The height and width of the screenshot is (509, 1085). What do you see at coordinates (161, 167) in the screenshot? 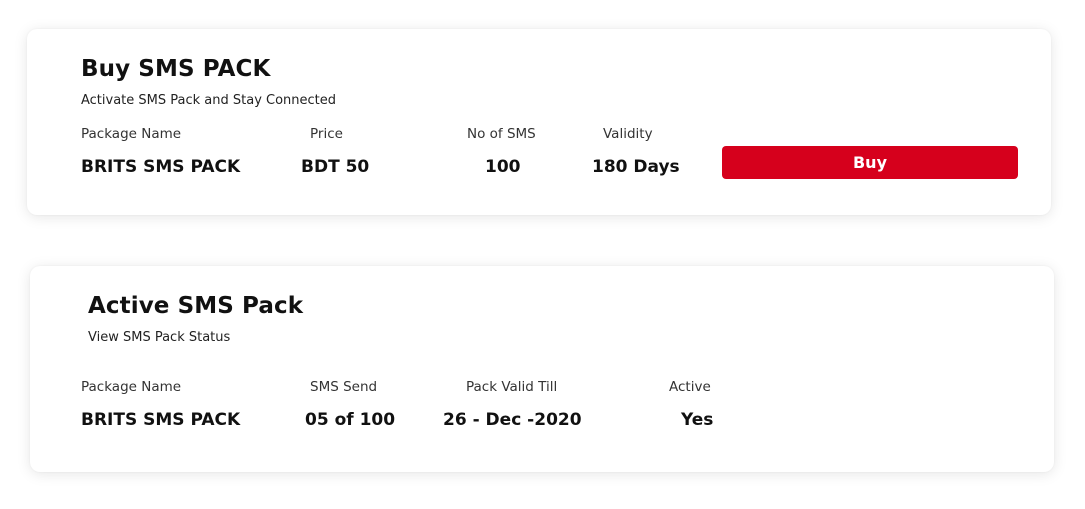
I see `package-name-value: BRITS SMS PACK` at bounding box center [161, 167].